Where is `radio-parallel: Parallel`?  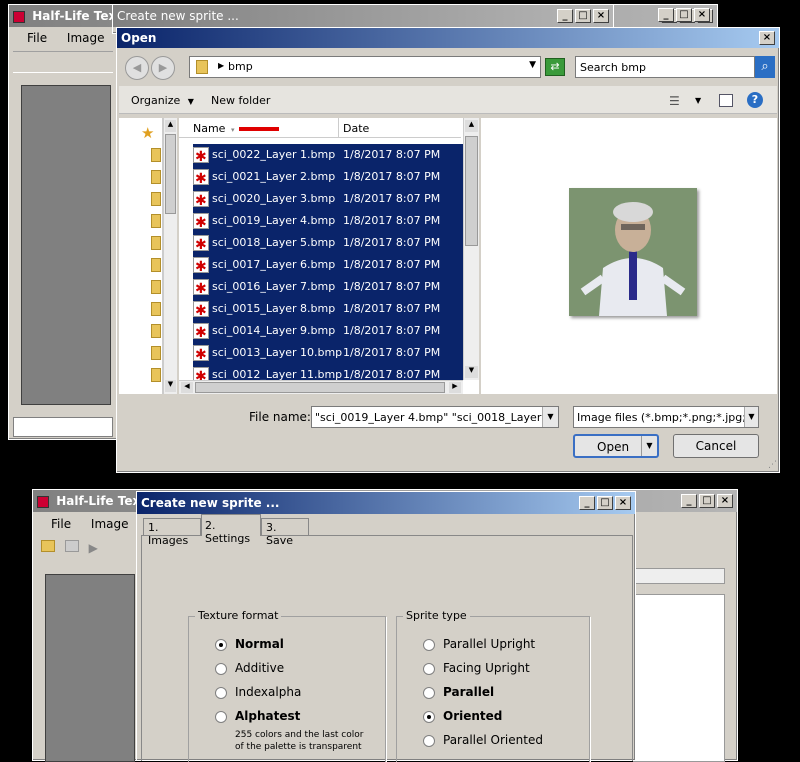 radio-parallel: Parallel is located at coordinates (458, 692).